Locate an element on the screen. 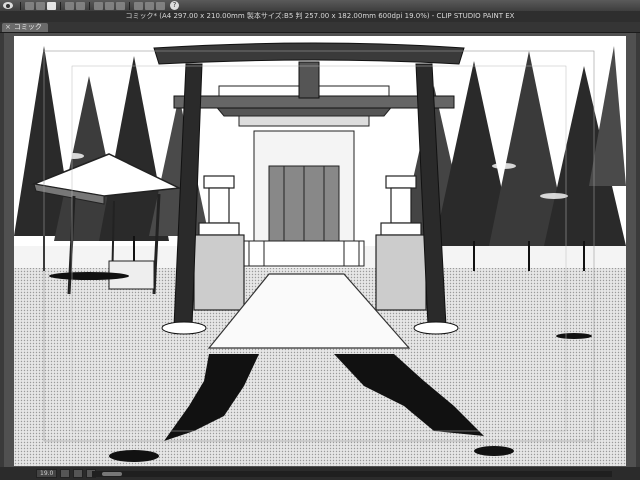 This screenshot has height=480, width=640. eye-icon is located at coordinates (8, 5).